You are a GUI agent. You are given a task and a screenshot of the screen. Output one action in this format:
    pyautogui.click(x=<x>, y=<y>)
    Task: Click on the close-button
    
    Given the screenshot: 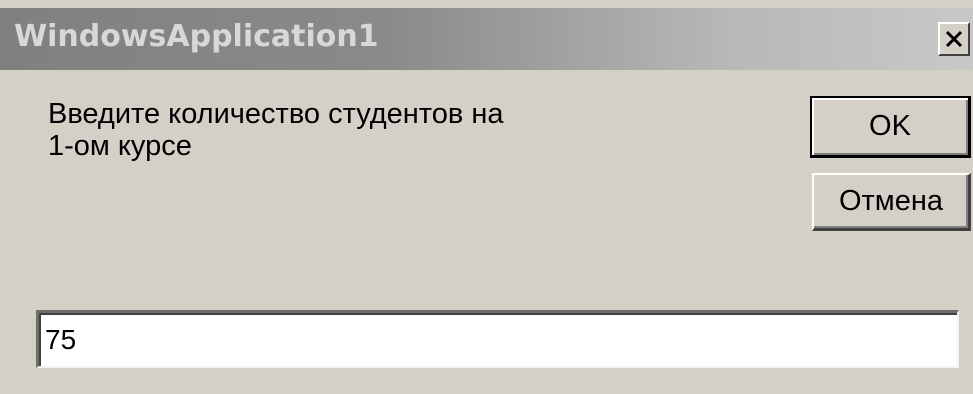 What is the action you would take?
    pyautogui.click(x=954, y=39)
    